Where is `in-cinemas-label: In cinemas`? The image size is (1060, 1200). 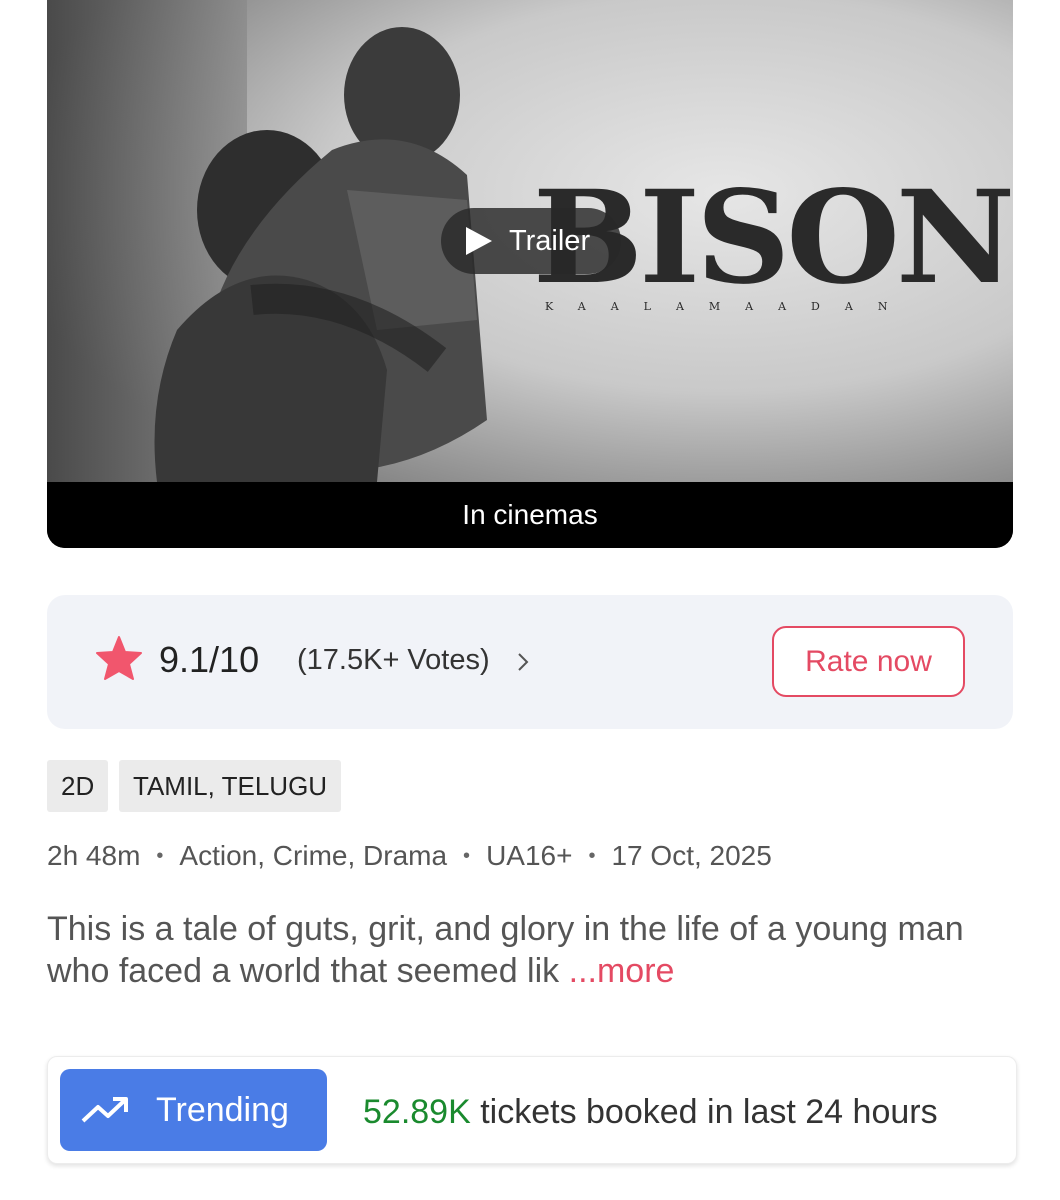
in-cinemas-label: In cinemas is located at coordinates (530, 514).